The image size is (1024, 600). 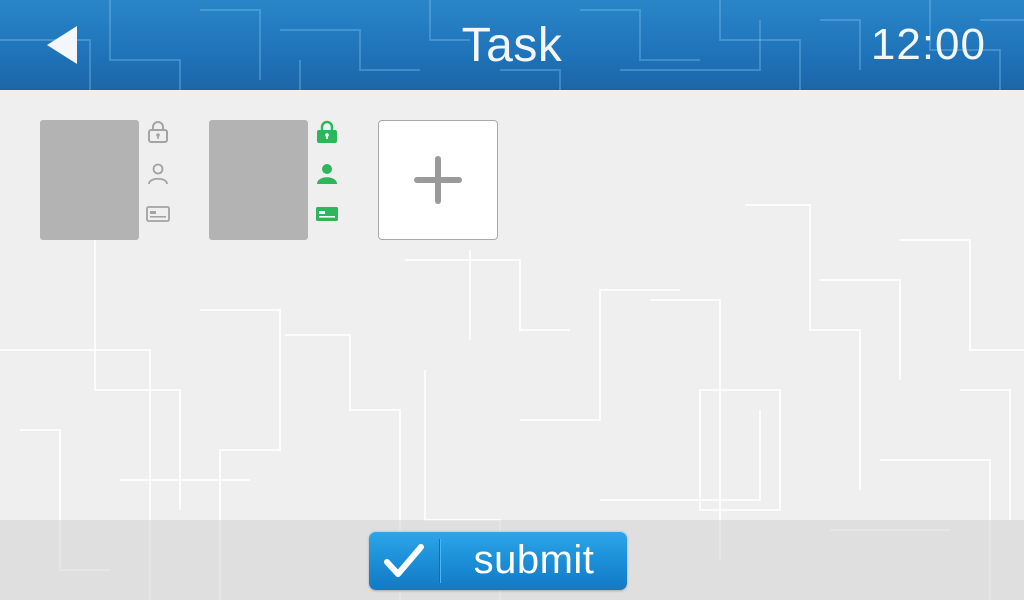 I want to click on plus-icon, so click(x=438, y=180).